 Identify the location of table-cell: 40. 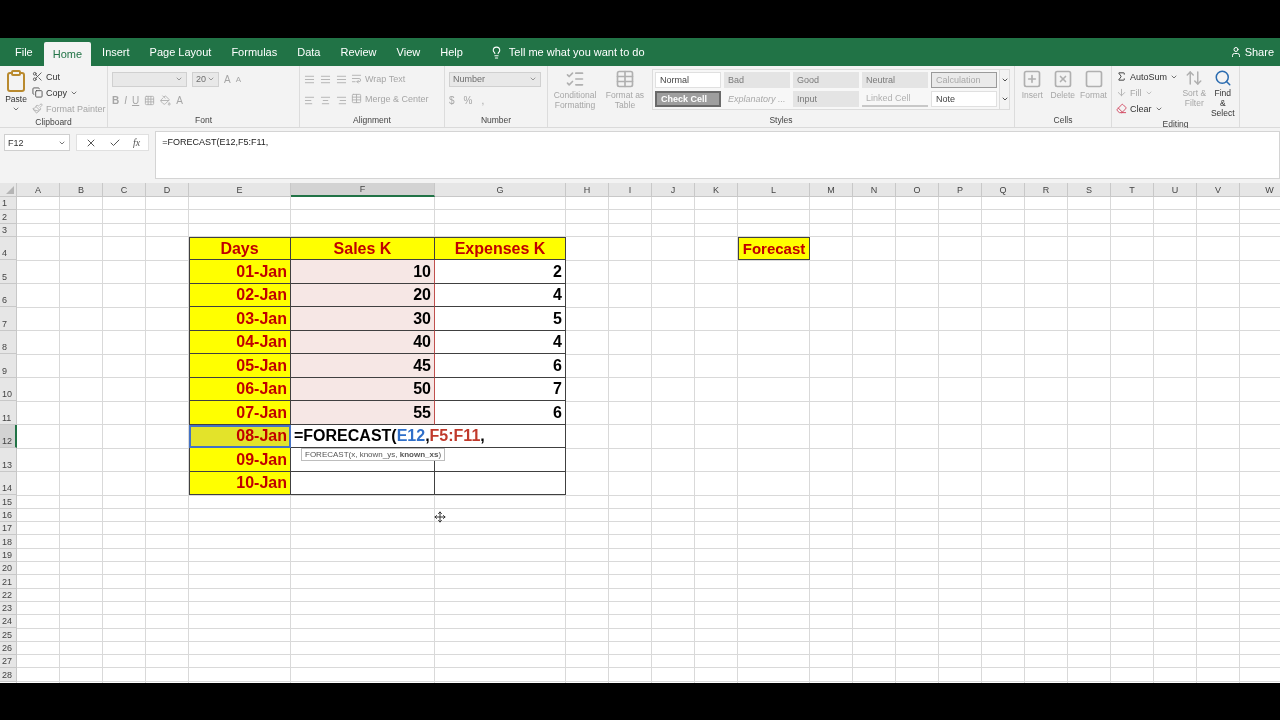
(363, 343).